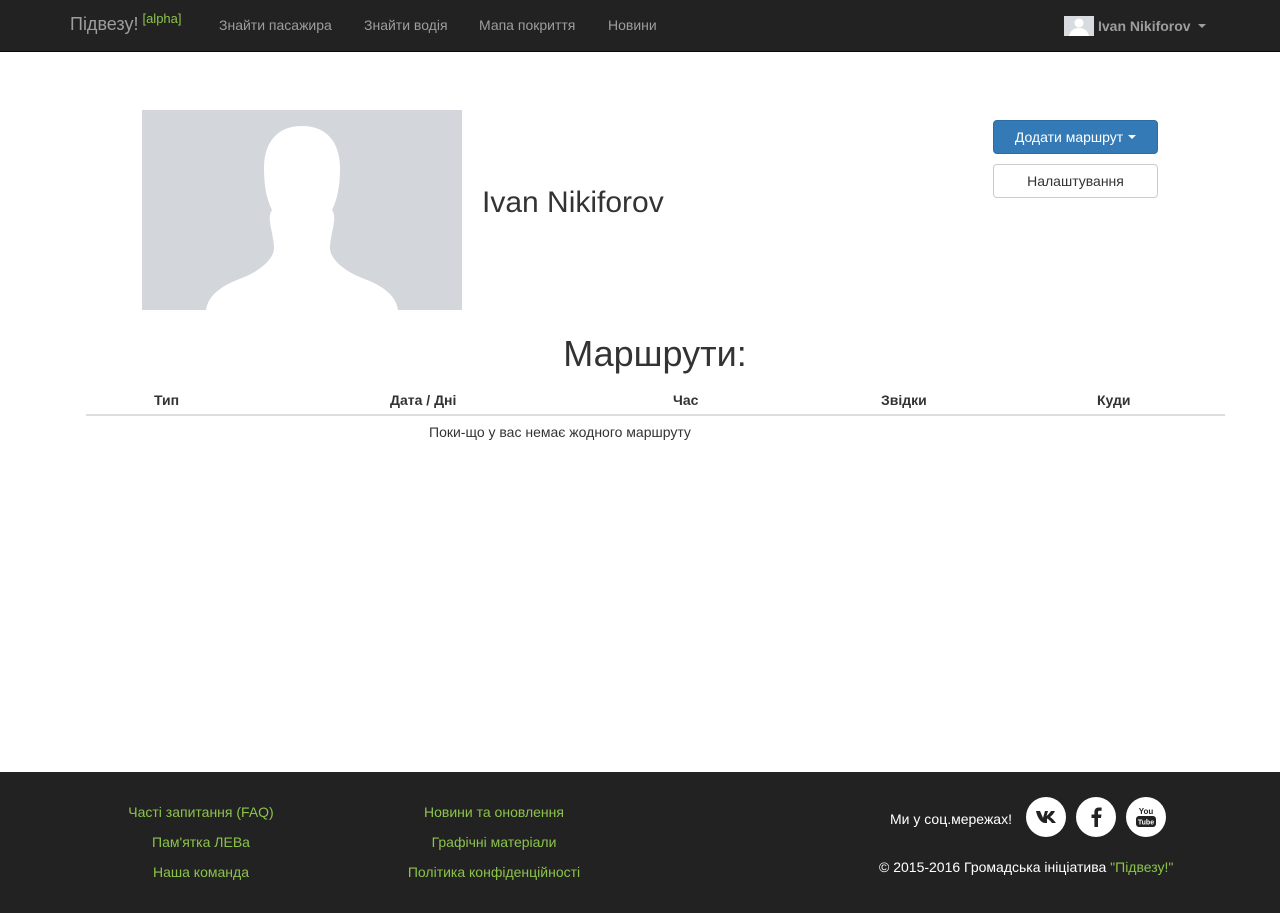 This screenshot has height=913, width=1280. What do you see at coordinates (275, 25) in the screenshot?
I see `nav-find-passenger: Знайти пасажира` at bounding box center [275, 25].